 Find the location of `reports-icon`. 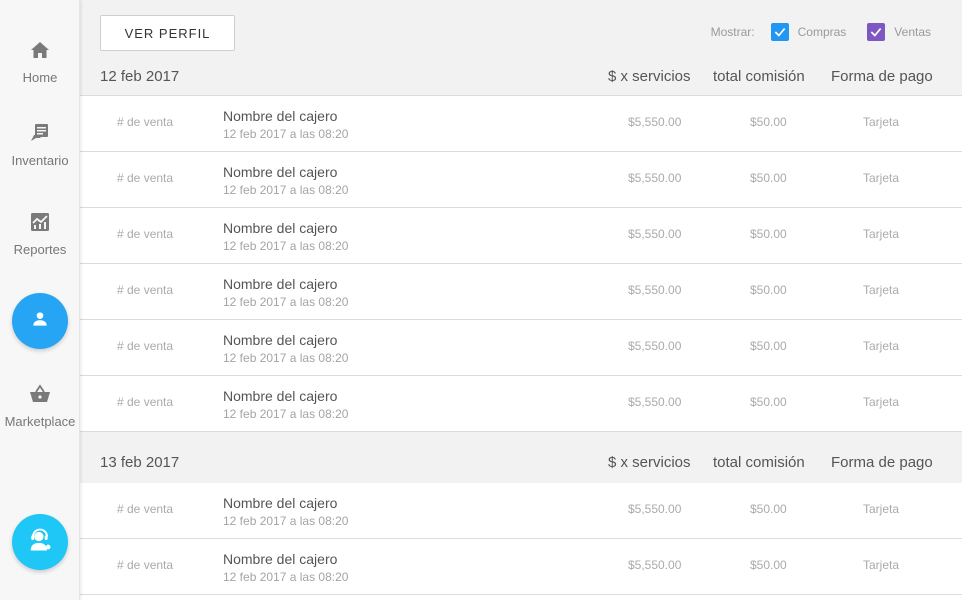

reports-icon is located at coordinates (40, 222).